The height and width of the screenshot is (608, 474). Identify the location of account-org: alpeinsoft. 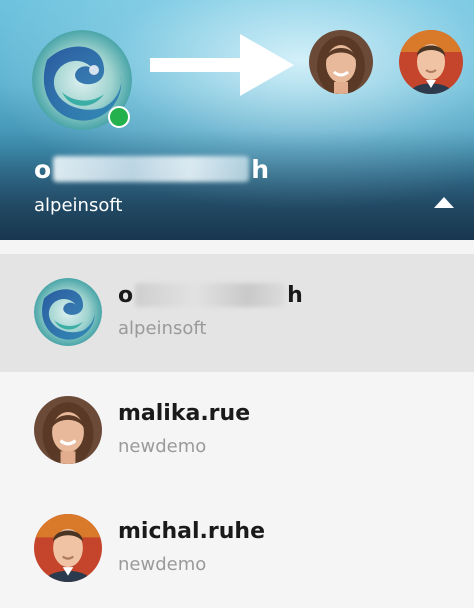
(162, 328).